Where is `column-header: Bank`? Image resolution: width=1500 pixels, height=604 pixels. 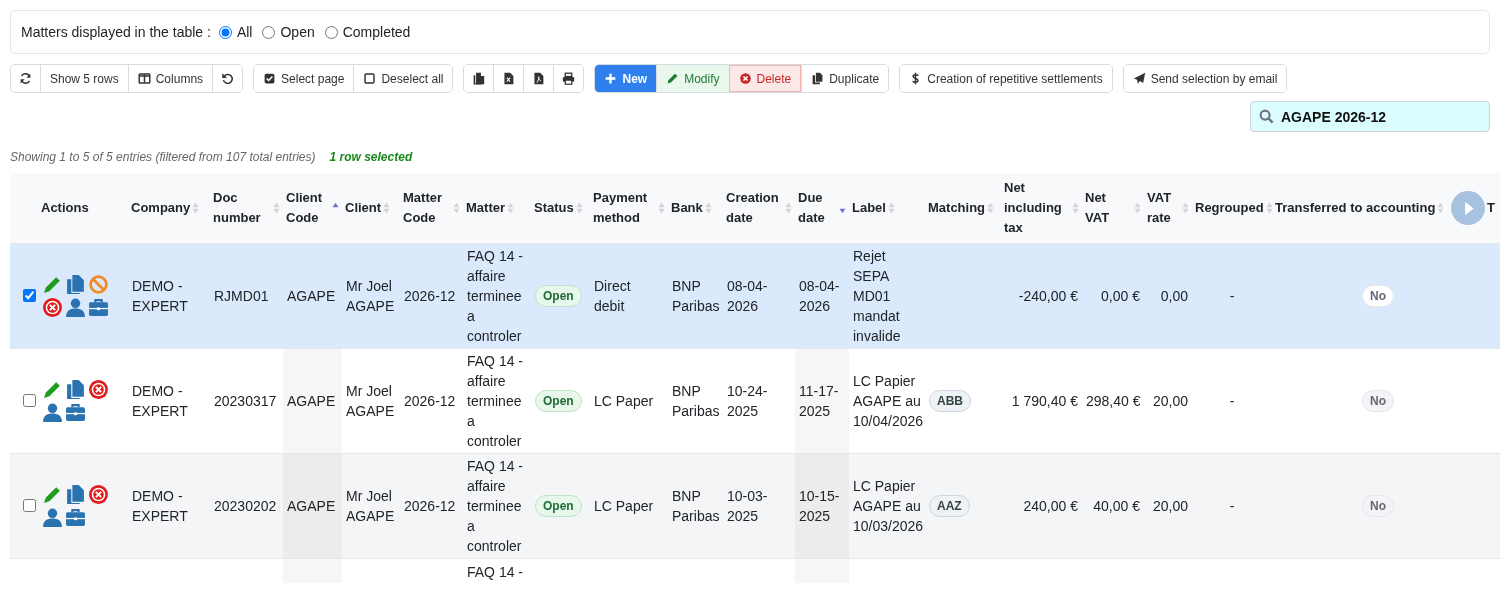
column-header: Bank is located at coordinates (695, 208).